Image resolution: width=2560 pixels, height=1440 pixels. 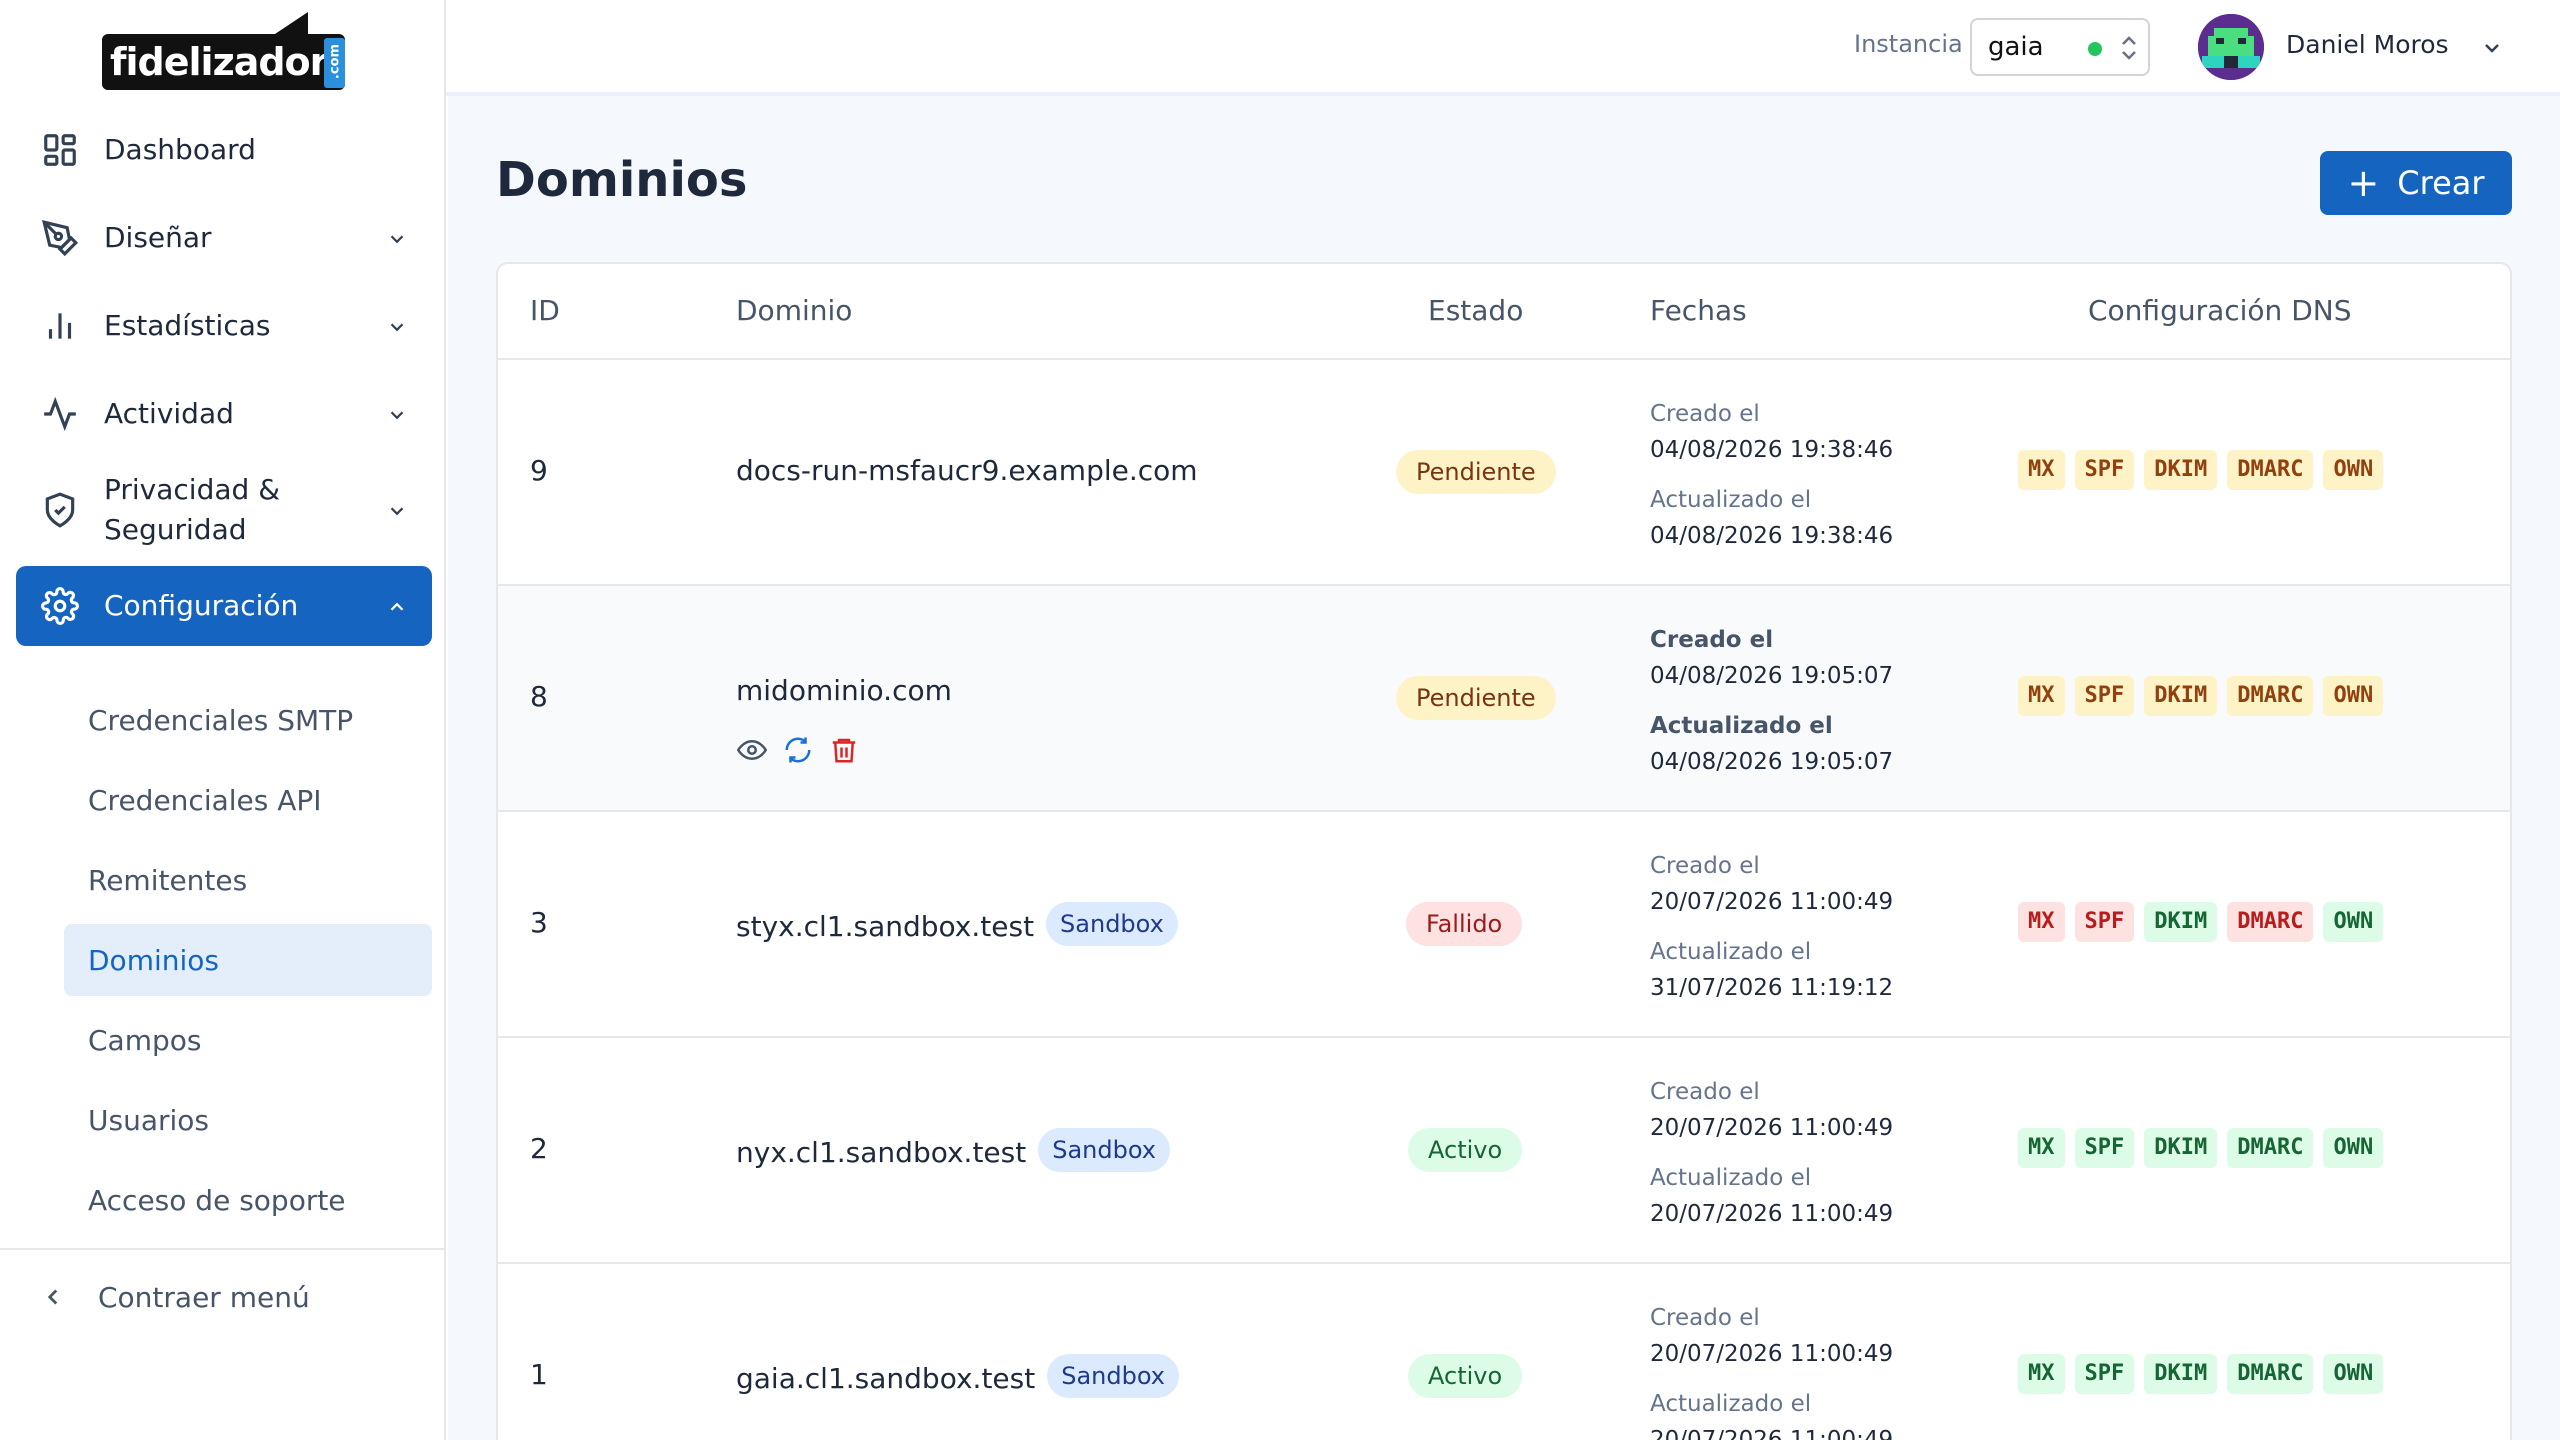 I want to click on fidelizador-logo: fidelizador .com, so click(x=227, y=50).